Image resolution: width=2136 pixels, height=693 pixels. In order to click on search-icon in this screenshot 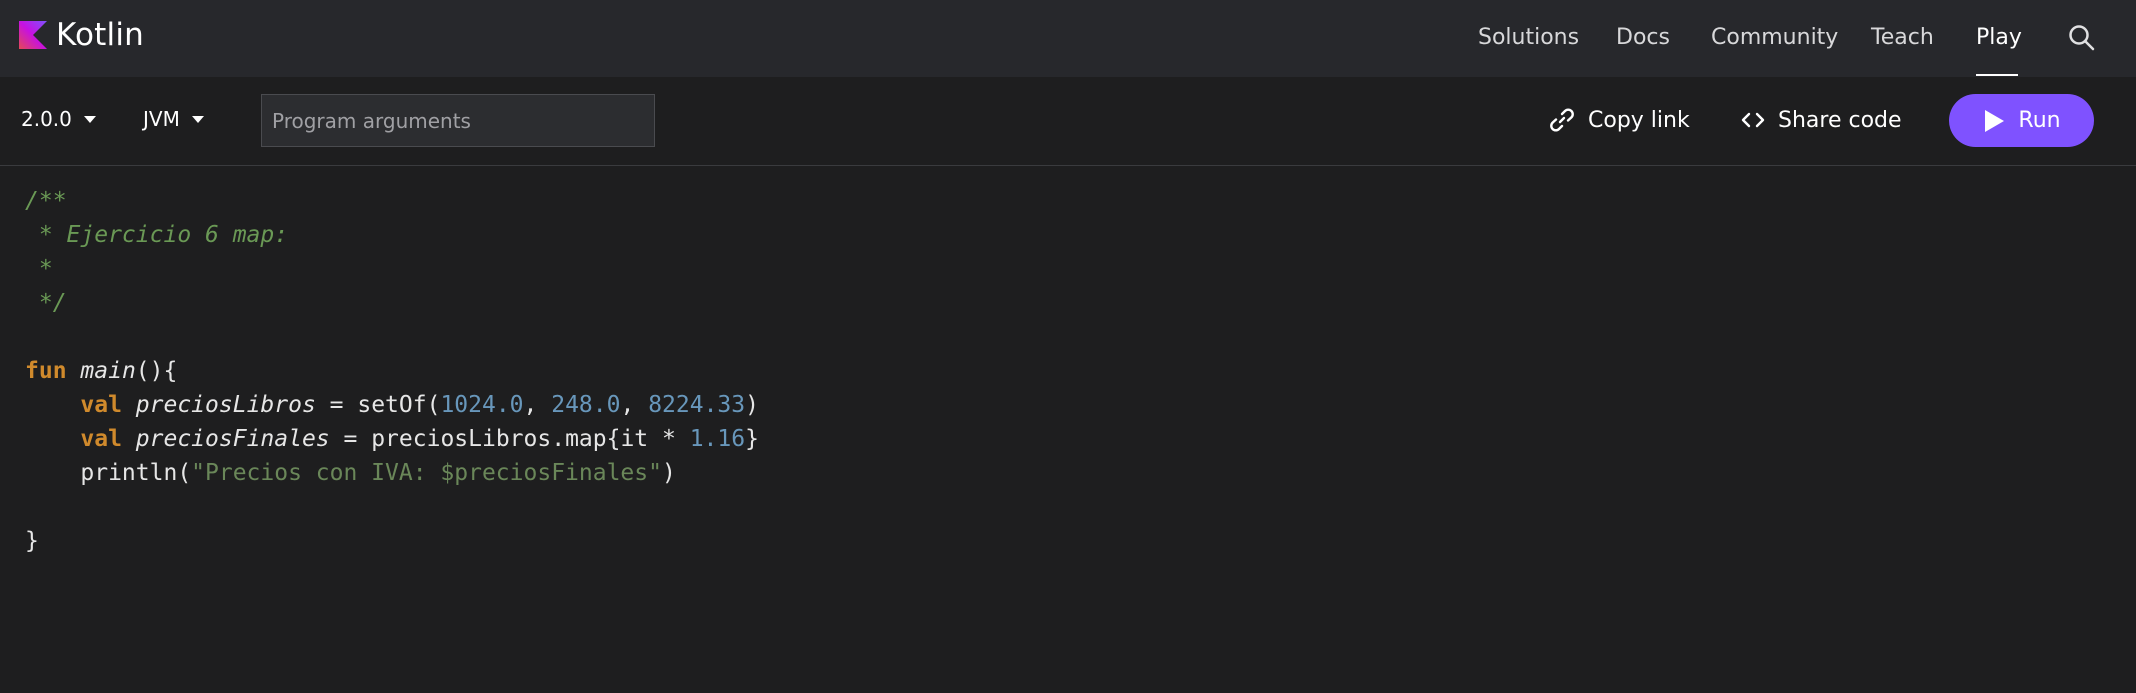, I will do `click(2082, 38)`.